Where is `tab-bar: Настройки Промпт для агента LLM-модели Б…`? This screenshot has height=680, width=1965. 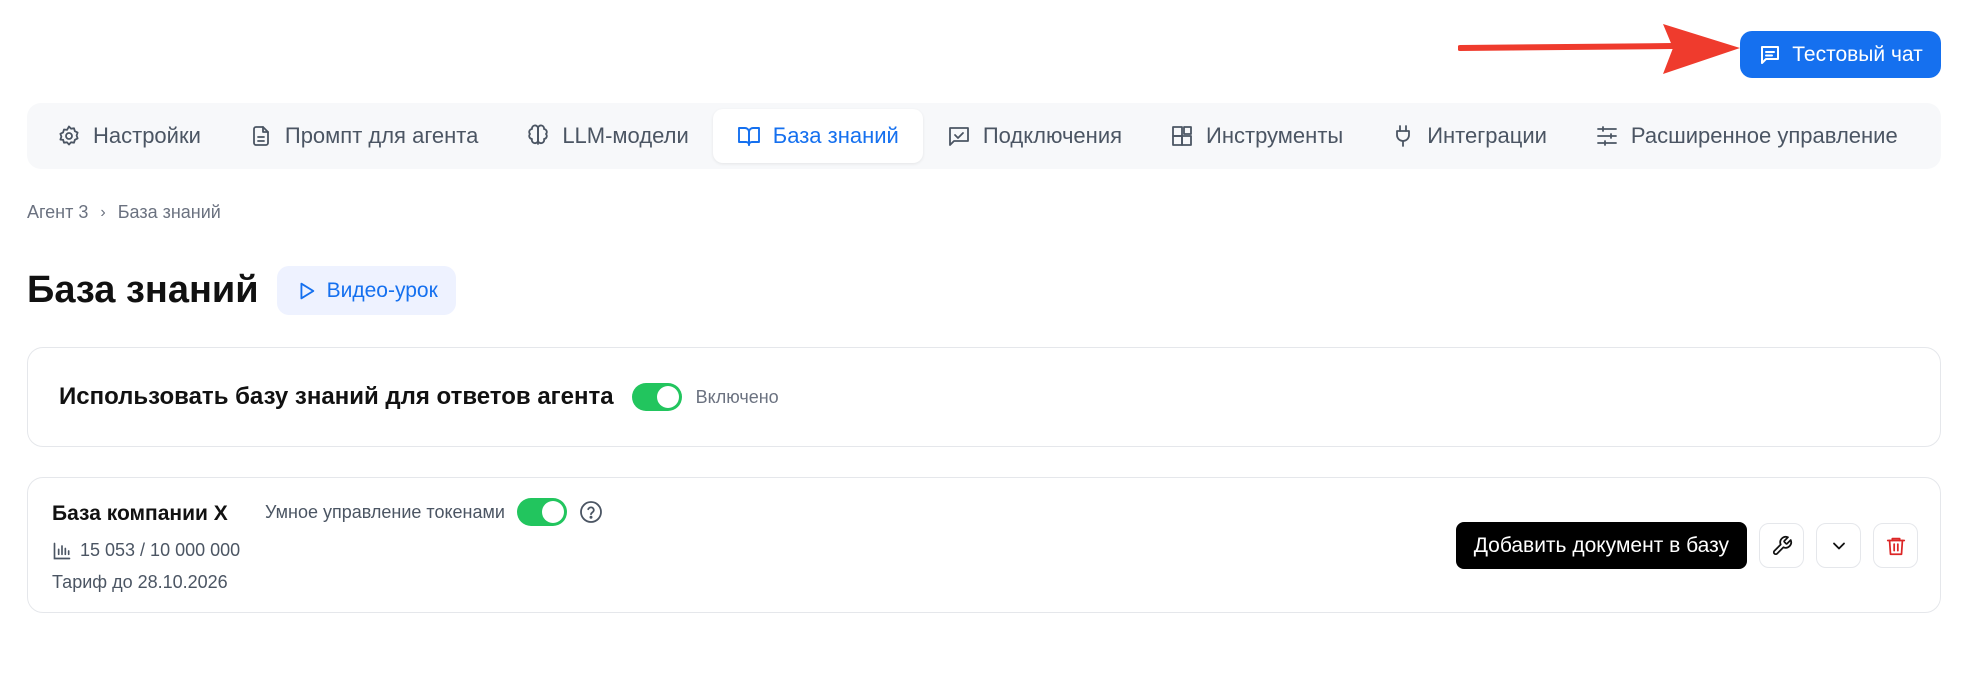
tab-bar: Настройки Промпт для агента LLM-модели Б… is located at coordinates (984, 136).